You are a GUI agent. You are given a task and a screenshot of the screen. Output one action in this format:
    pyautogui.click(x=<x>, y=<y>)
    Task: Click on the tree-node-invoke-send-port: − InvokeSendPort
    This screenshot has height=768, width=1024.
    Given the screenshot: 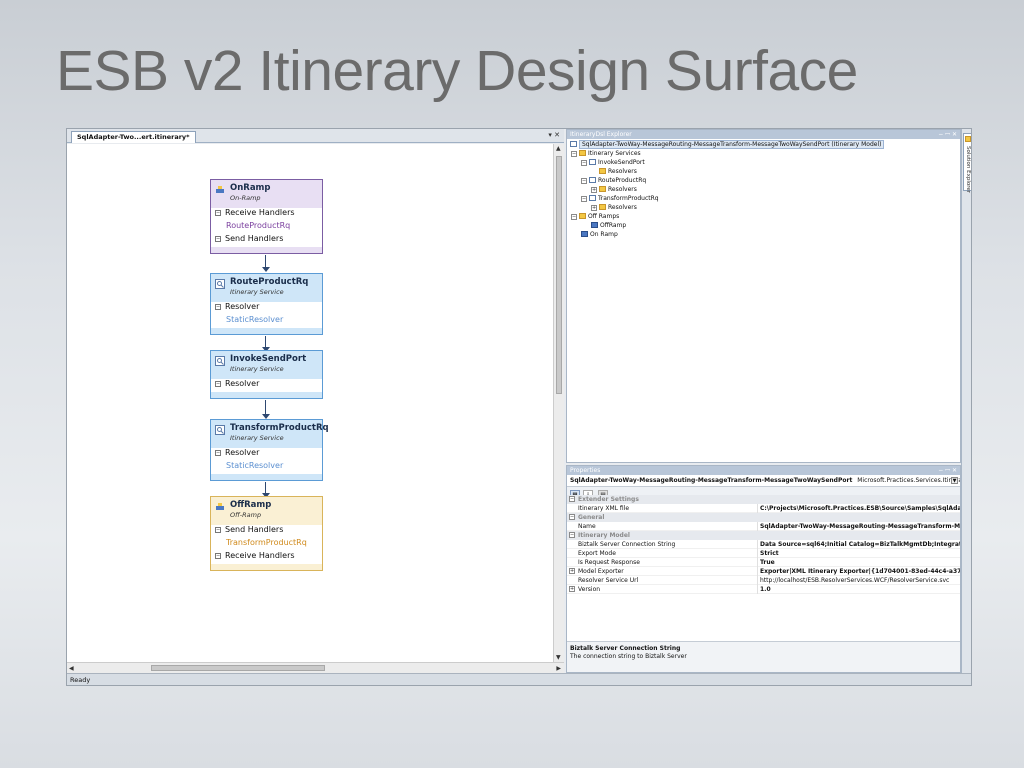 What is the action you would take?
    pyautogui.click(x=613, y=163)
    